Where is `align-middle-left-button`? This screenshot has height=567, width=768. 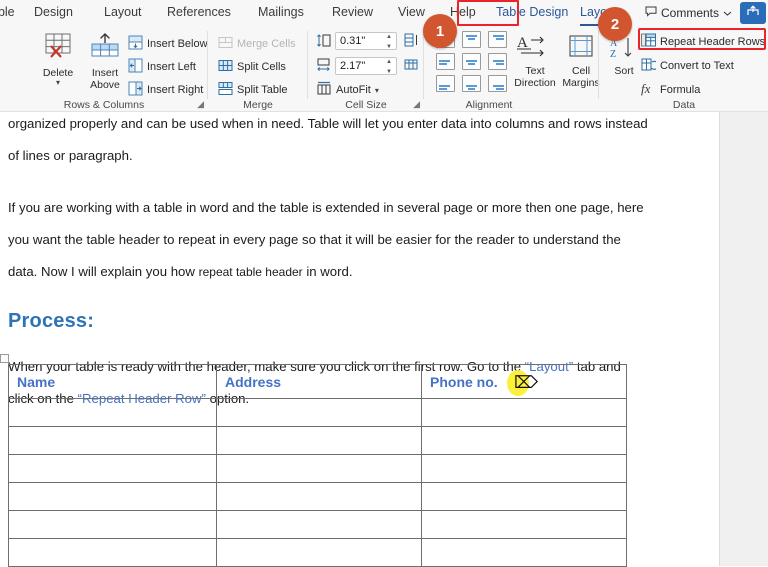 align-middle-left-button is located at coordinates (445, 61).